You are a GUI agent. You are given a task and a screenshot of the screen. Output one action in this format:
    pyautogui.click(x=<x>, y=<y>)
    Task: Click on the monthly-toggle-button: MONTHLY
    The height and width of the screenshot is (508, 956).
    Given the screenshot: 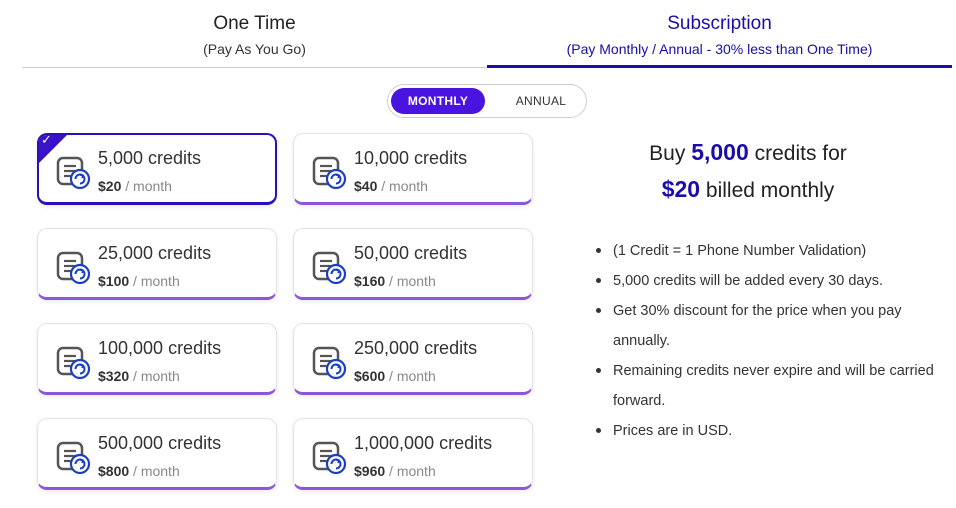 What is the action you would take?
    pyautogui.click(x=438, y=101)
    